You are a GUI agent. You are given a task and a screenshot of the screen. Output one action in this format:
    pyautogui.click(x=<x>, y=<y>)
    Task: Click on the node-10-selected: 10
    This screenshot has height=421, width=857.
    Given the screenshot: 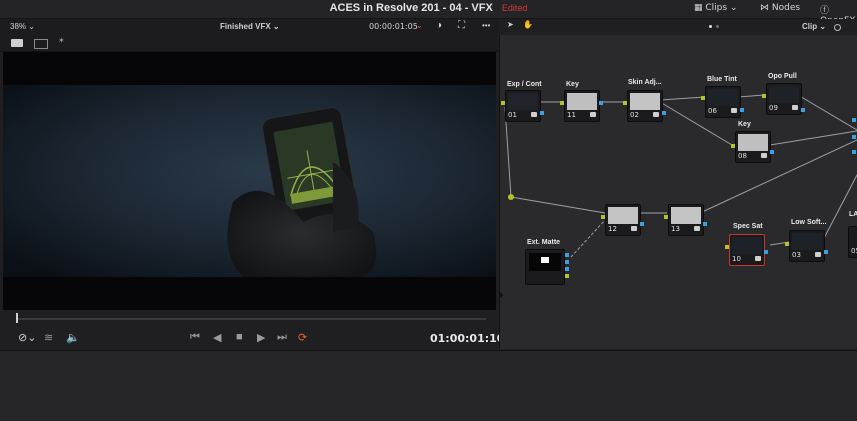 What is the action you would take?
    pyautogui.click(x=747, y=250)
    